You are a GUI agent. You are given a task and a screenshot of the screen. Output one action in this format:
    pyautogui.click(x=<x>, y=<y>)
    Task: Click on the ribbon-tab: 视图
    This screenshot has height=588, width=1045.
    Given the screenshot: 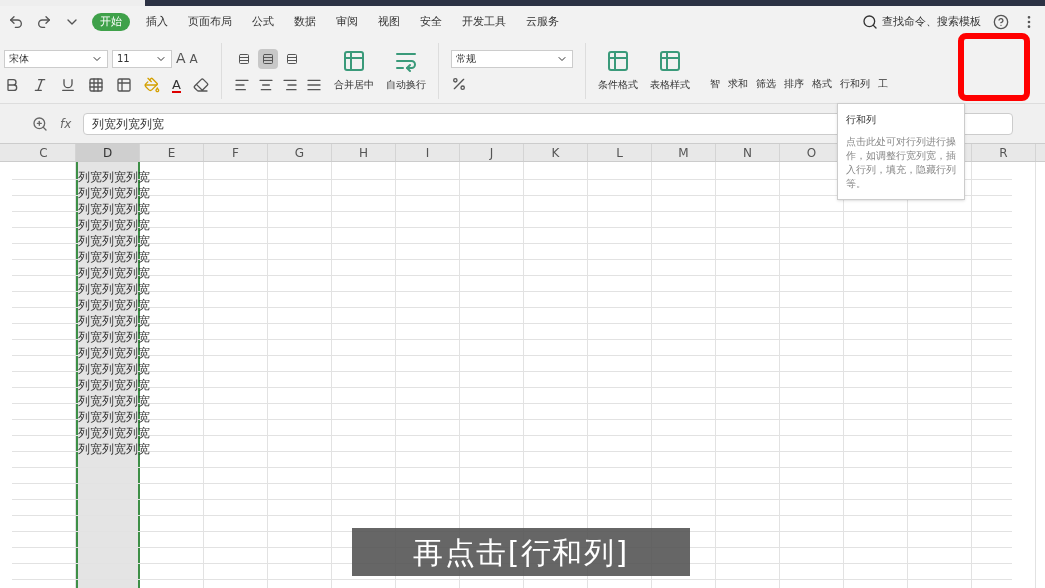 What is the action you would take?
    pyautogui.click(x=389, y=22)
    